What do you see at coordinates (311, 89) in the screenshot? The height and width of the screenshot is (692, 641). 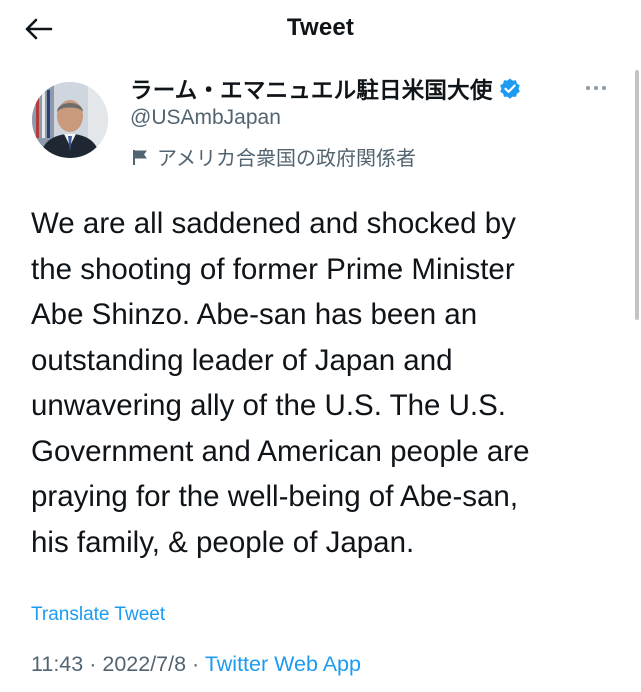 I see `author-display-name: ラーム・エマニュエル駐日米国大使` at bounding box center [311, 89].